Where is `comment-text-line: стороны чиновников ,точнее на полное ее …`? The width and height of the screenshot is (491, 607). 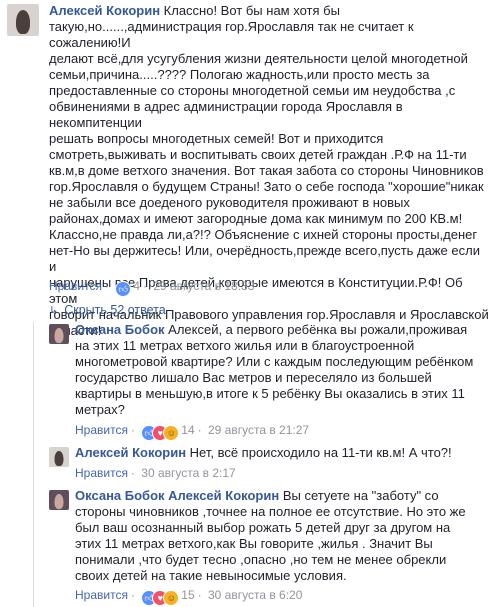
comment-text-line: стороны чиновников ,точнее на полное ее … is located at coordinates (270, 511).